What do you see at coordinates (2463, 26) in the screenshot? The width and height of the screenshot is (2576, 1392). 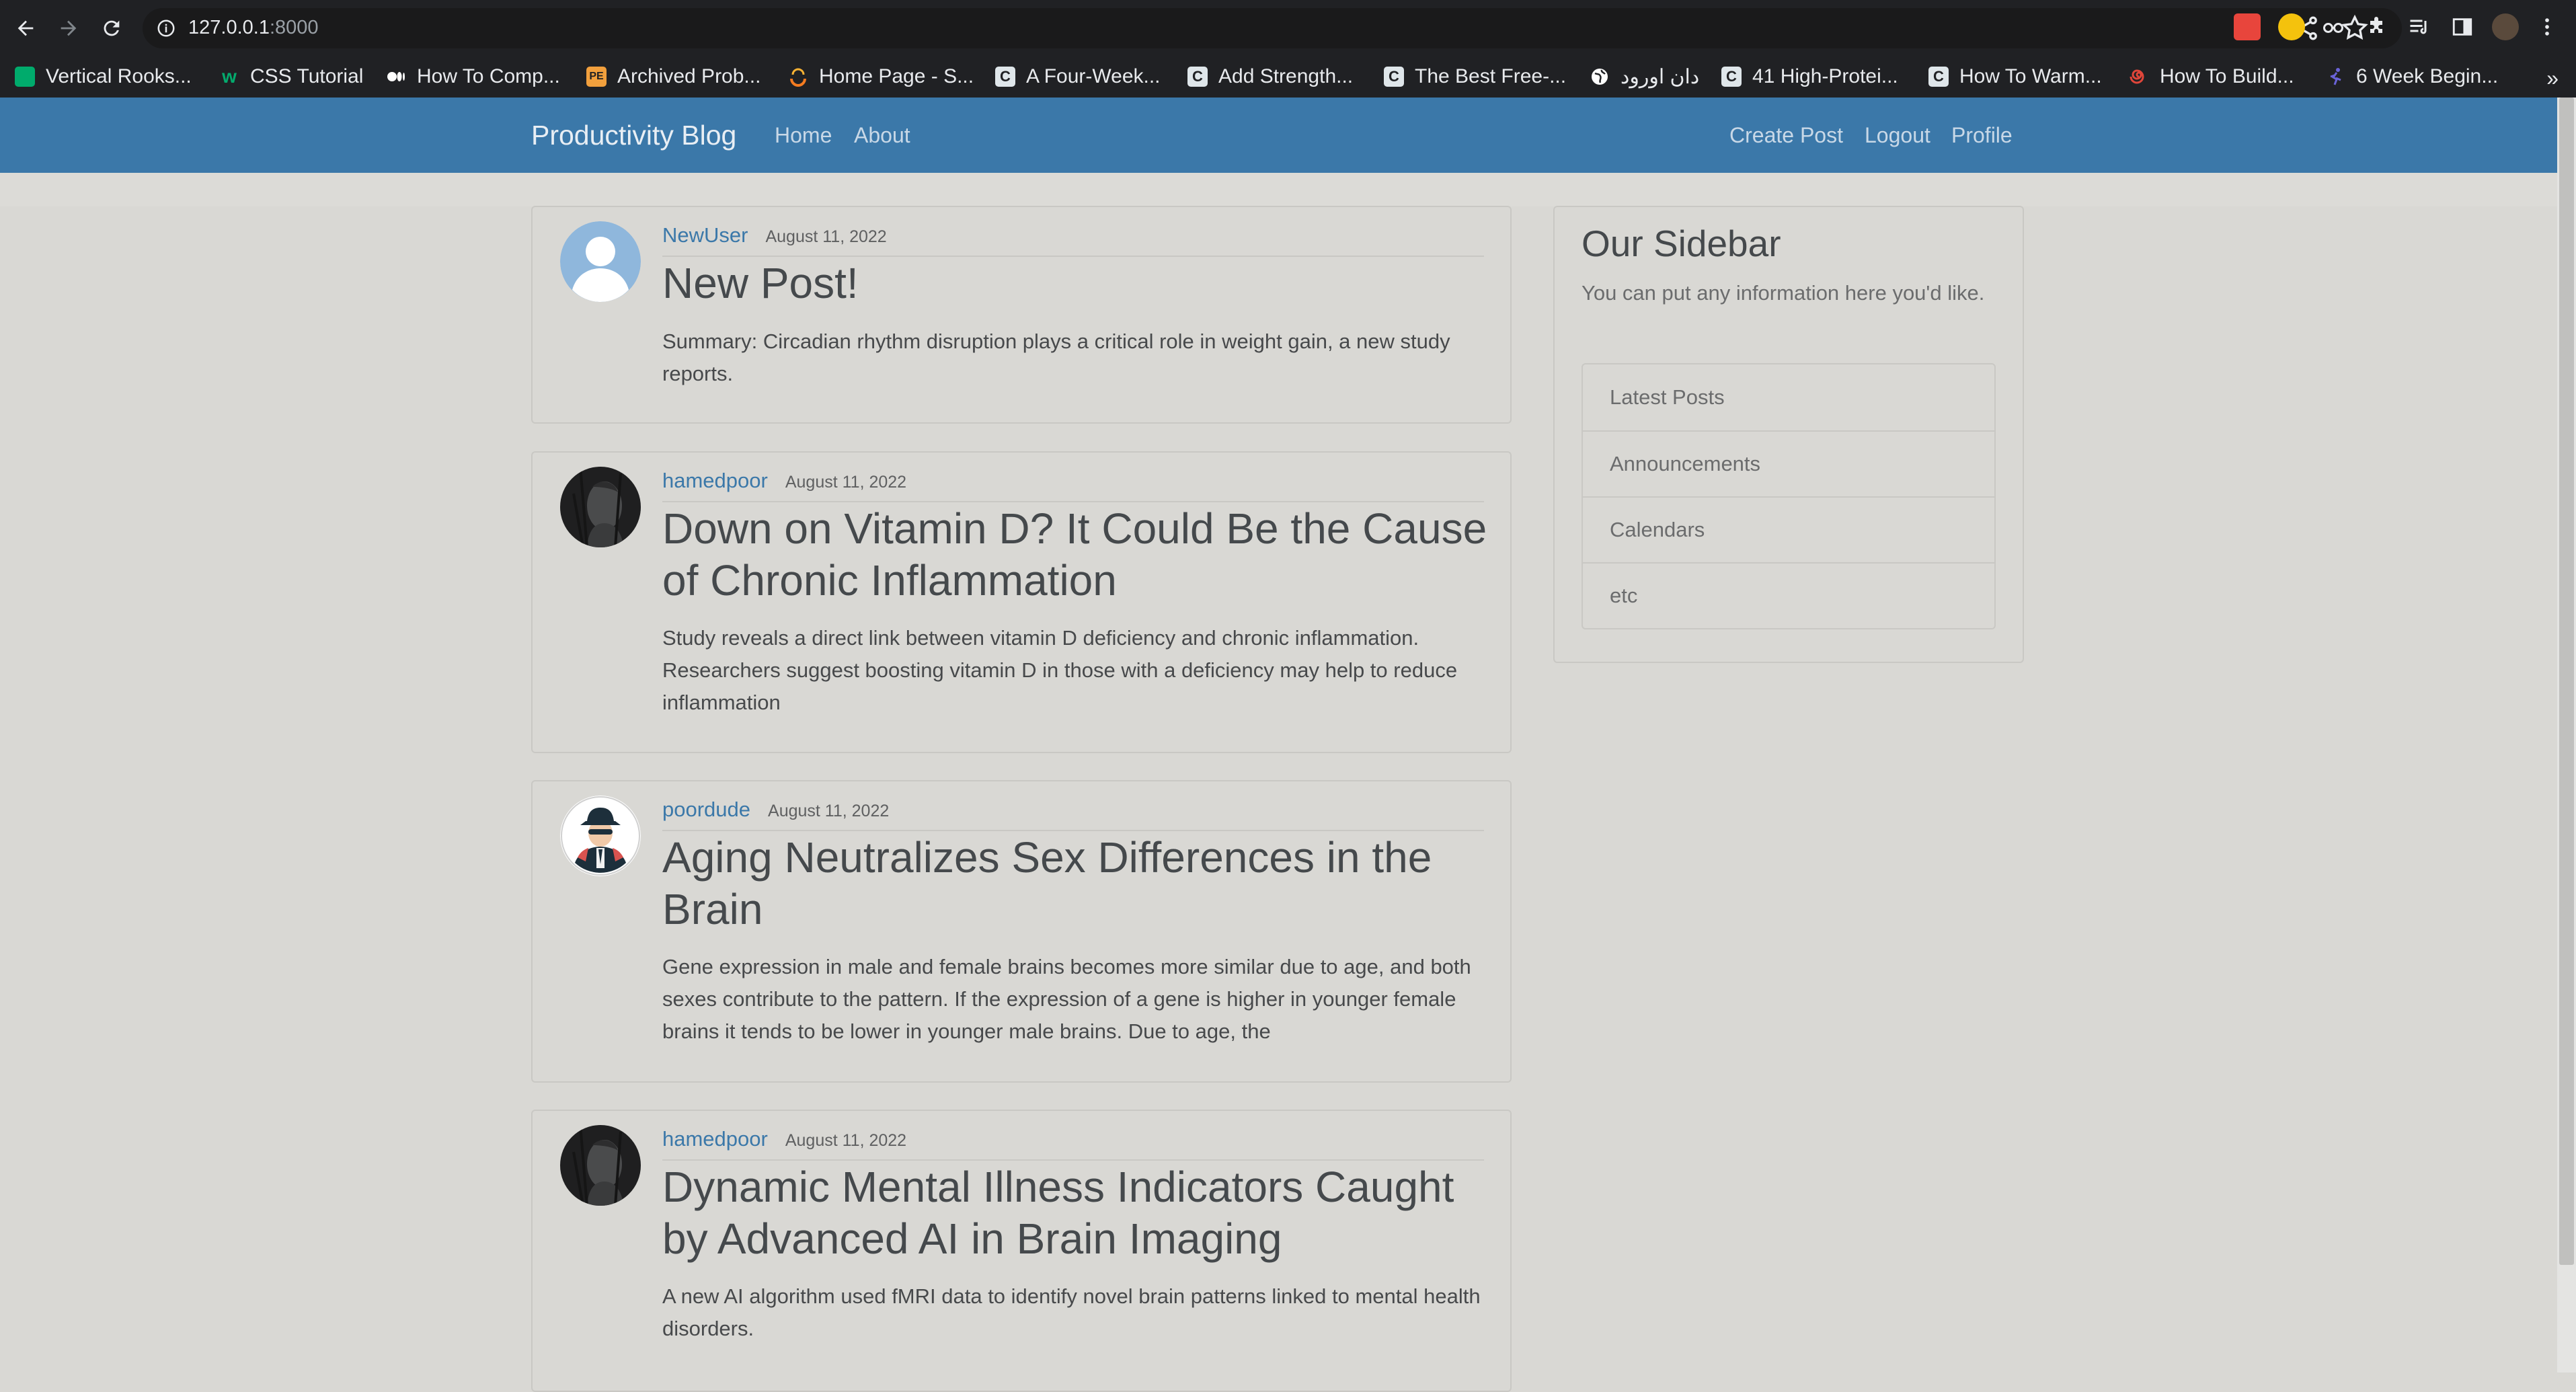 I see `side-panel-icon` at bounding box center [2463, 26].